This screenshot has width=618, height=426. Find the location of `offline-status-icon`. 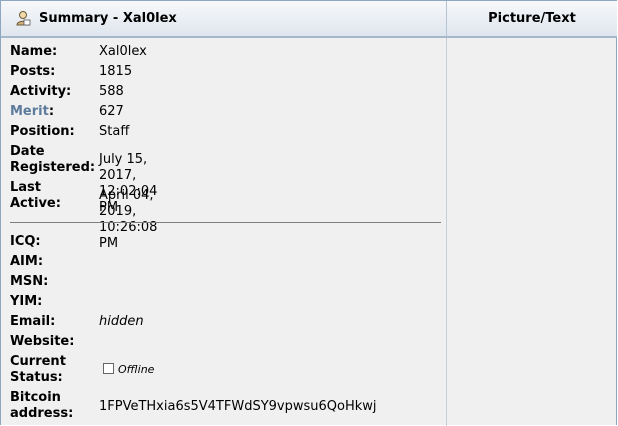

offline-status-icon is located at coordinates (108, 368).